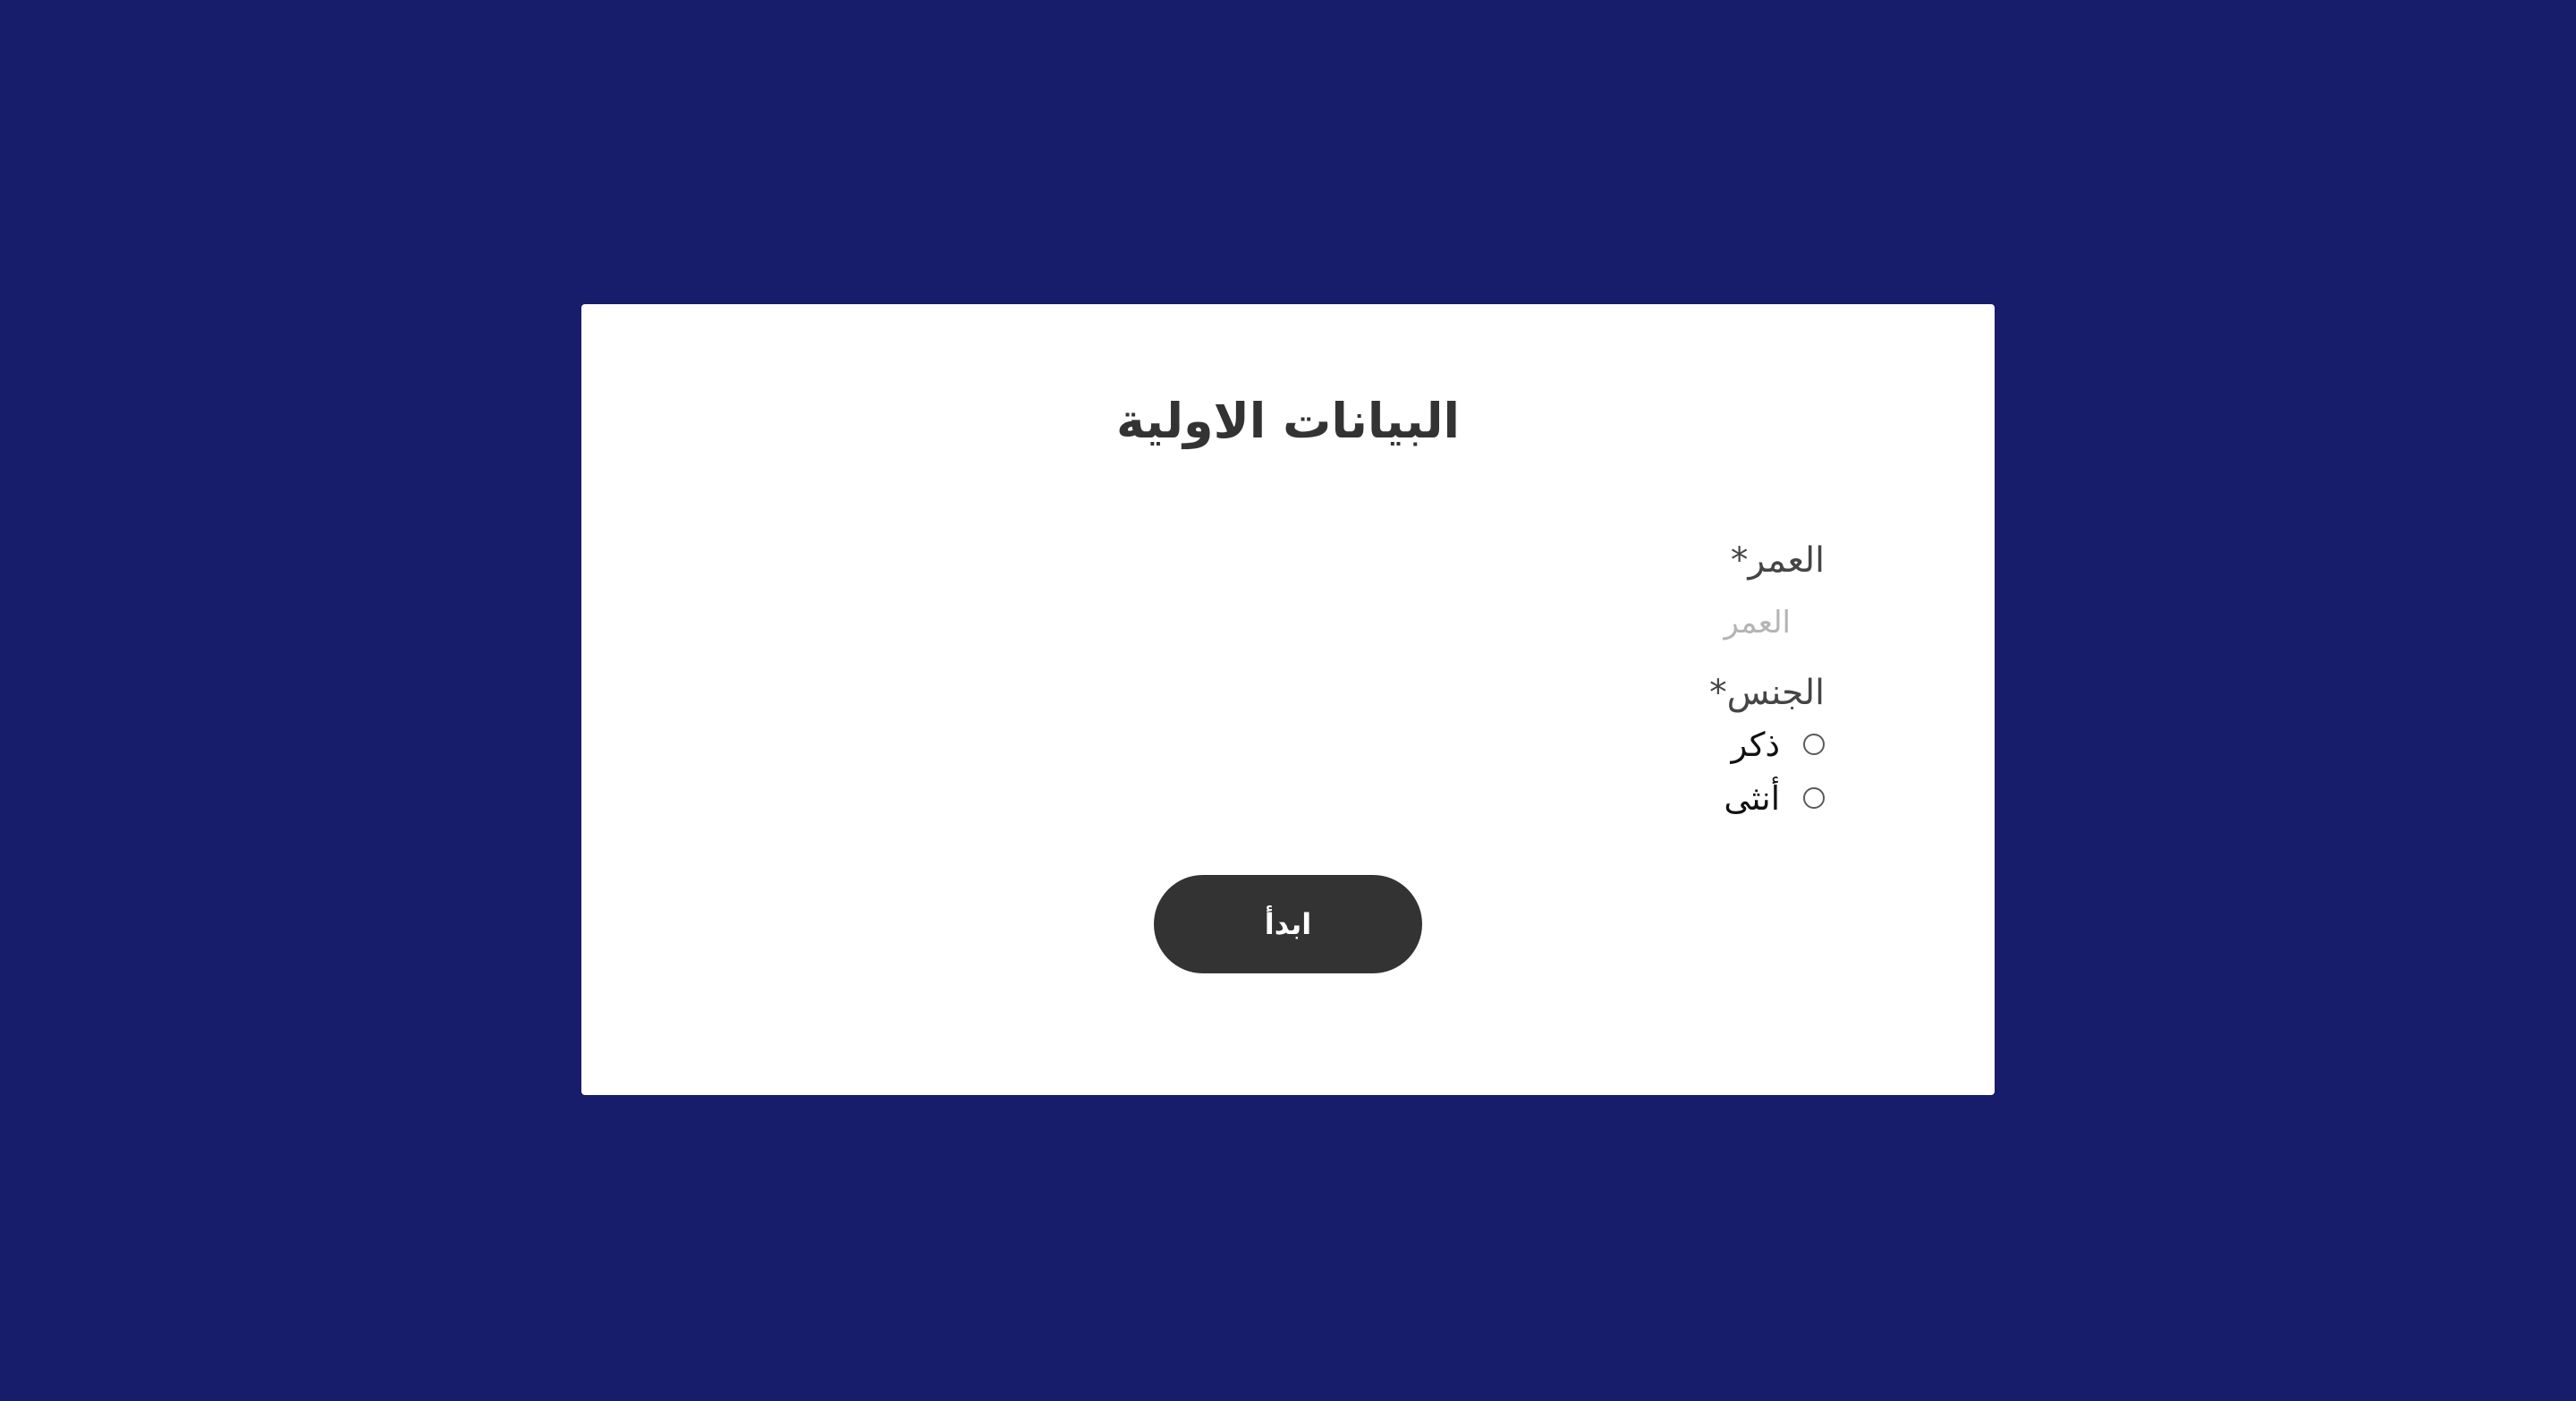 This screenshot has width=2576, height=1401. Describe the element at coordinates (1814, 744) in the screenshot. I see `male-radio-button` at that location.